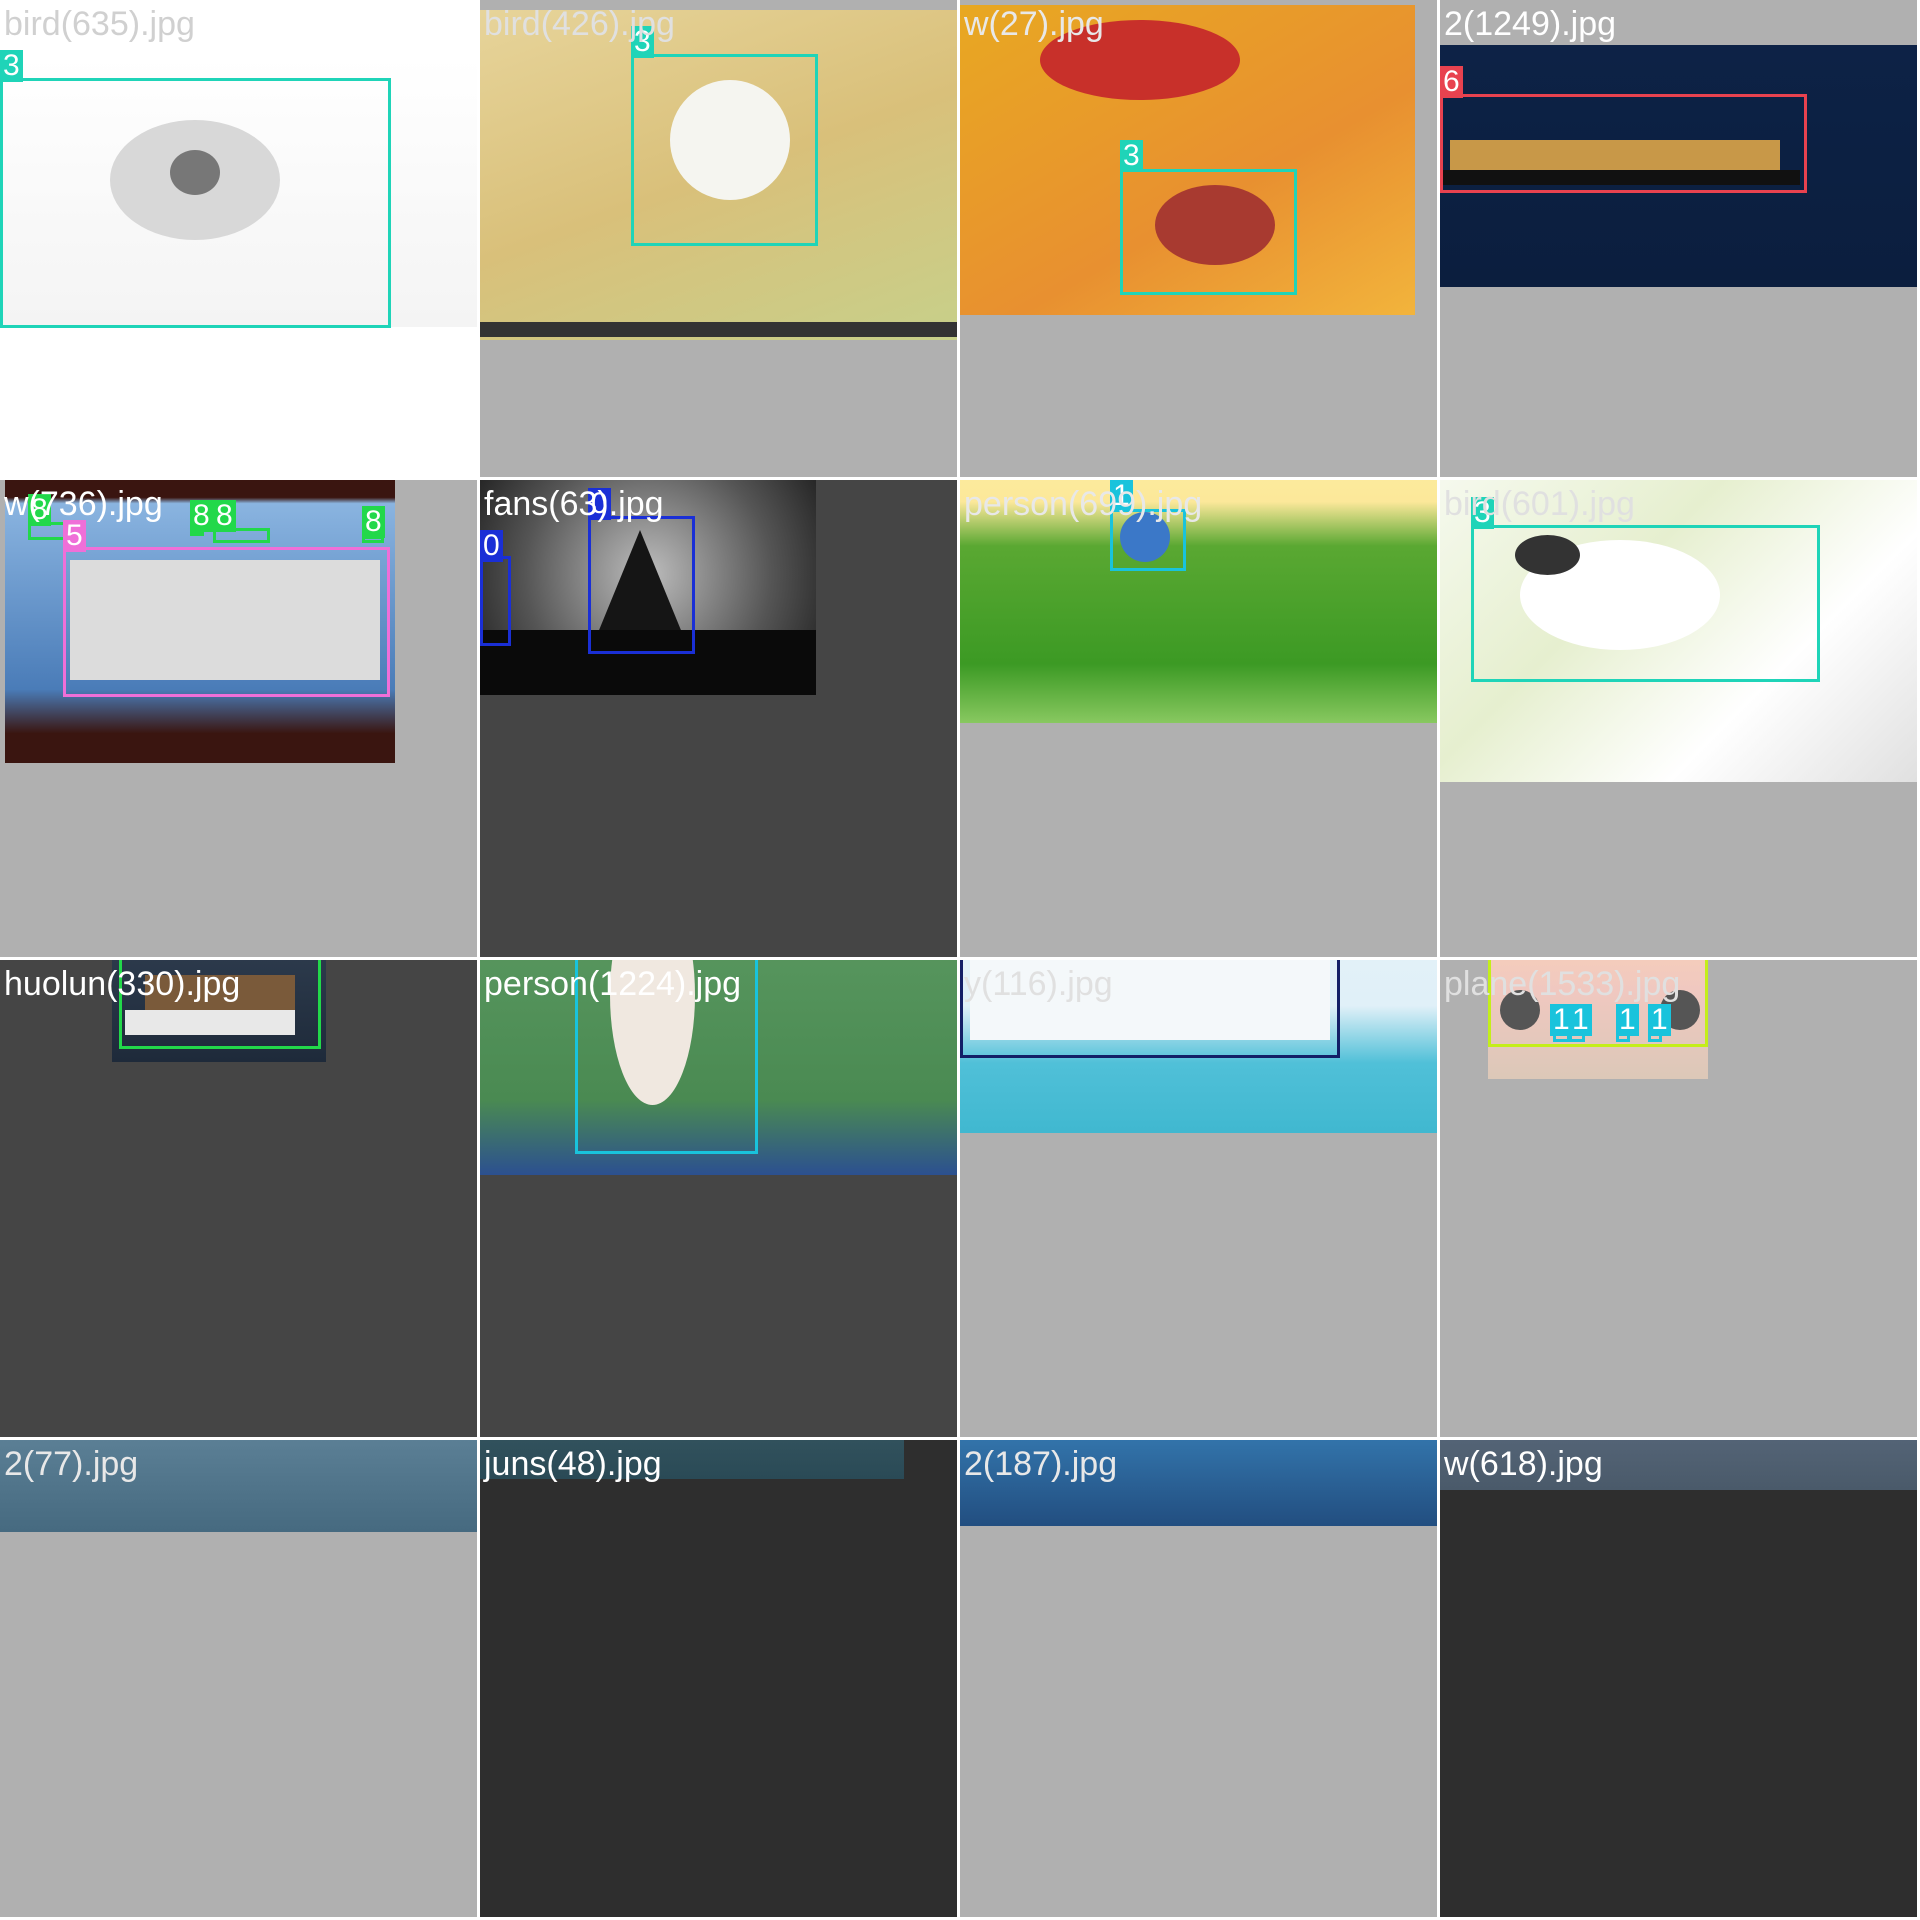 This screenshot has height=1920, width=1920. I want to click on mosaic-tile: 52juns(48).jpg, so click(718, 1678).